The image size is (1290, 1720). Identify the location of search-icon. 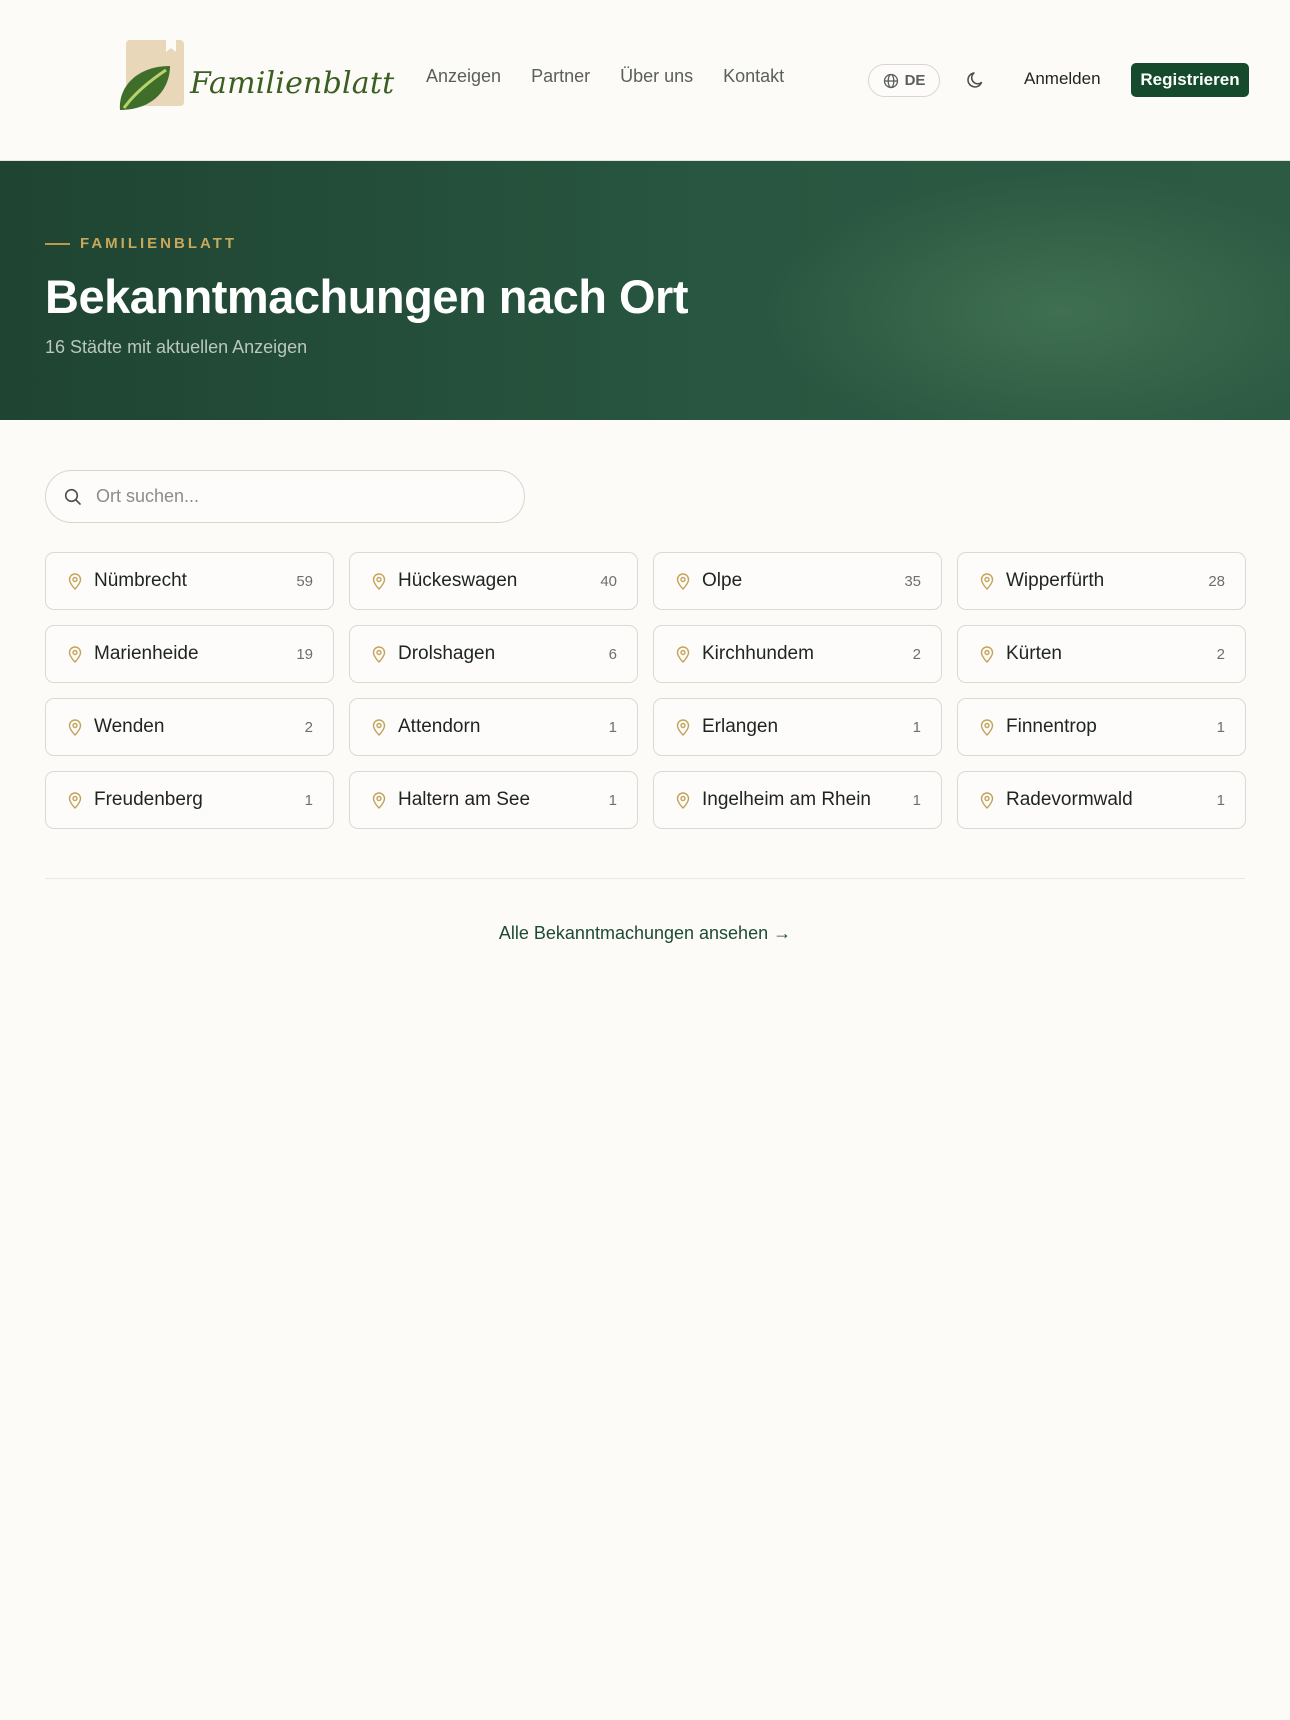
(72, 496).